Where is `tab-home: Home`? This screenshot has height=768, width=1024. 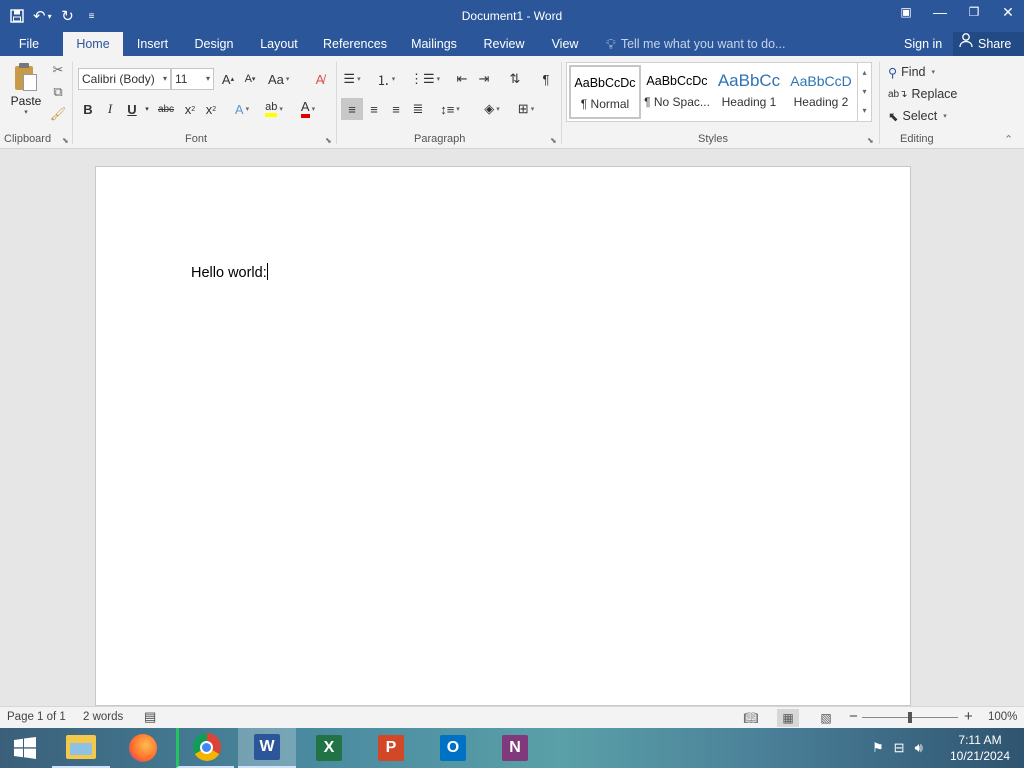
tab-home: Home is located at coordinates (93, 44).